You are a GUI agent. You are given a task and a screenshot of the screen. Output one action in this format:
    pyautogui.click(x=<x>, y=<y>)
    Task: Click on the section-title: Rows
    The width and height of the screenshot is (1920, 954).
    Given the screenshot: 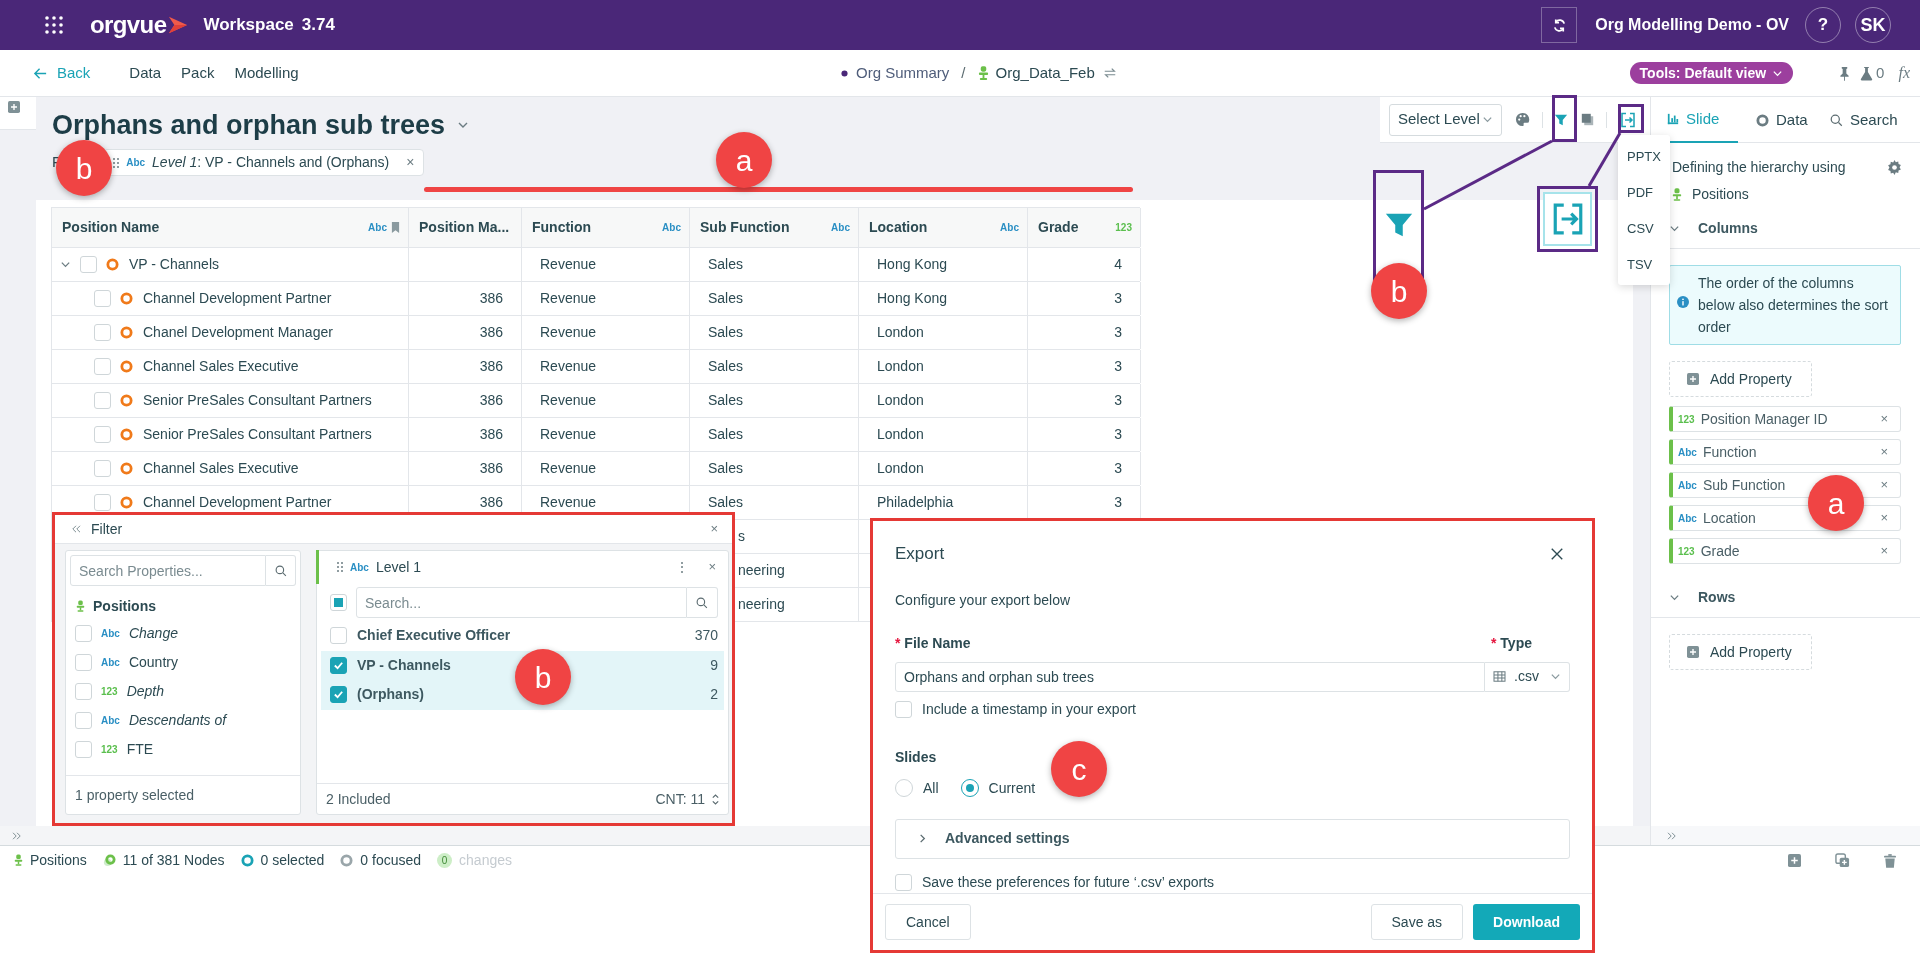 What is the action you would take?
    pyautogui.click(x=1717, y=597)
    